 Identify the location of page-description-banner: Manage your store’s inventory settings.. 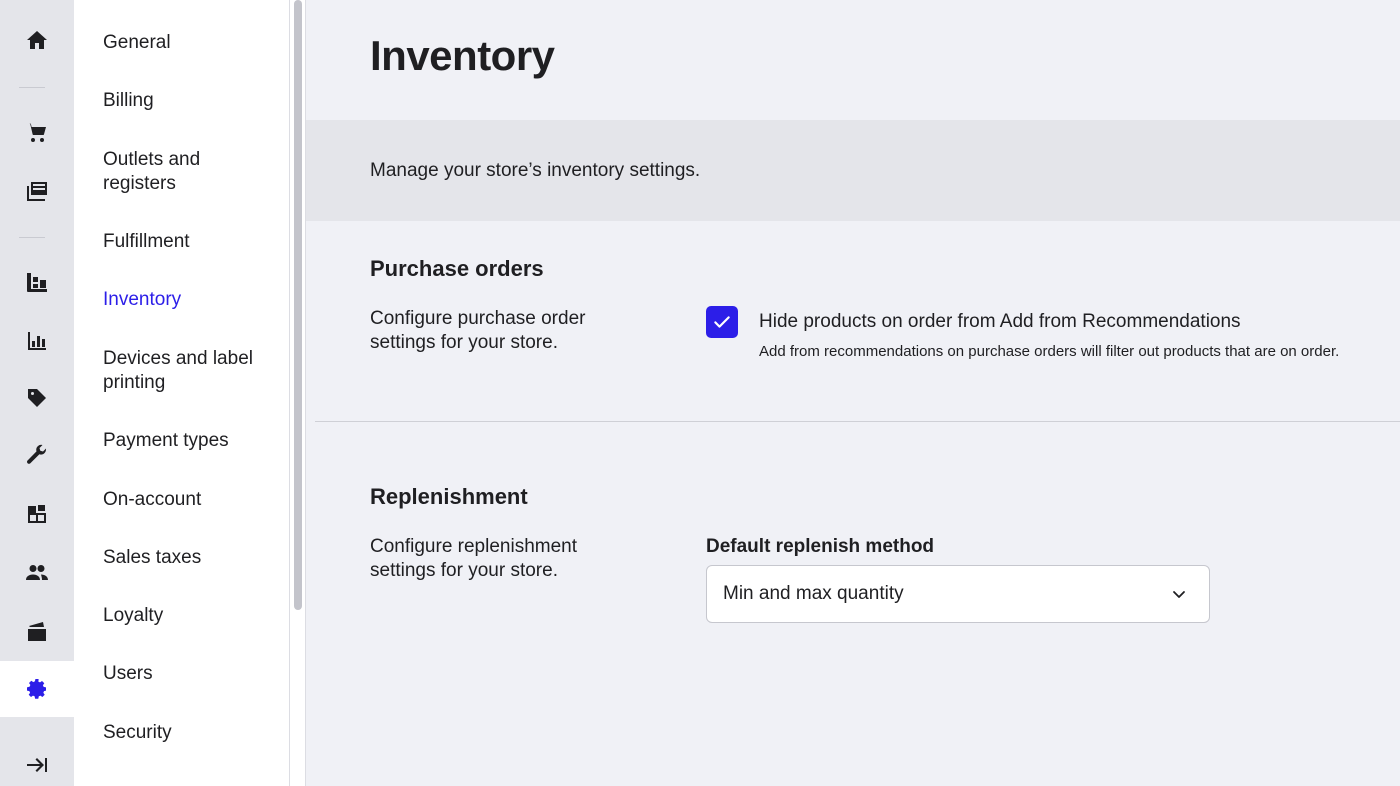
(853, 170).